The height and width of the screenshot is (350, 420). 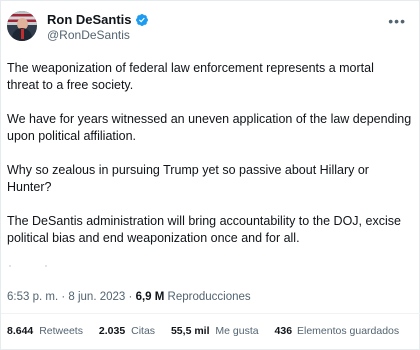 I want to click on likes-label: Me gusta, so click(x=237, y=331).